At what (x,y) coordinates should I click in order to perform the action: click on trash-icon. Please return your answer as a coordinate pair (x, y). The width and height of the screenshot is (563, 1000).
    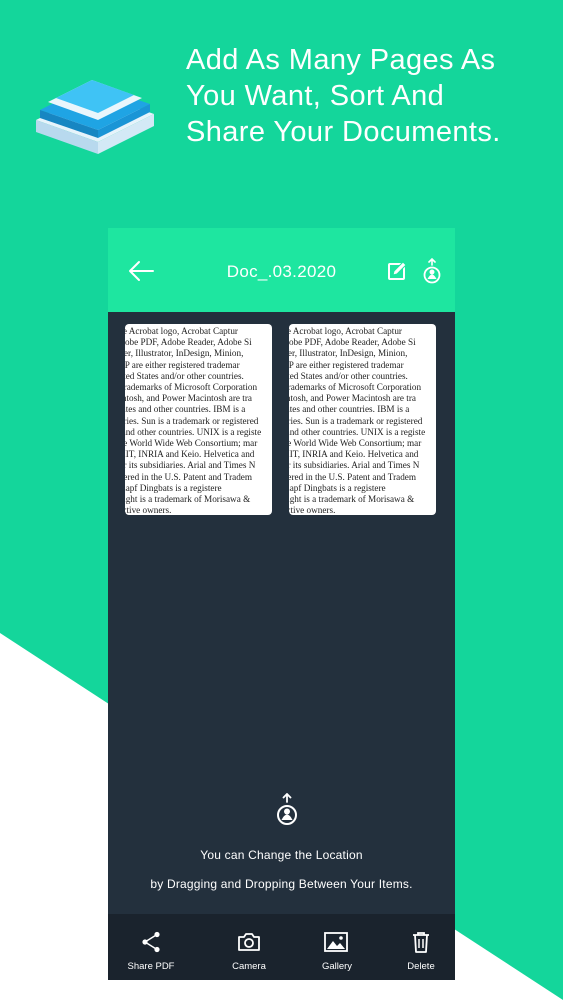
    Looking at the image, I should click on (421, 942).